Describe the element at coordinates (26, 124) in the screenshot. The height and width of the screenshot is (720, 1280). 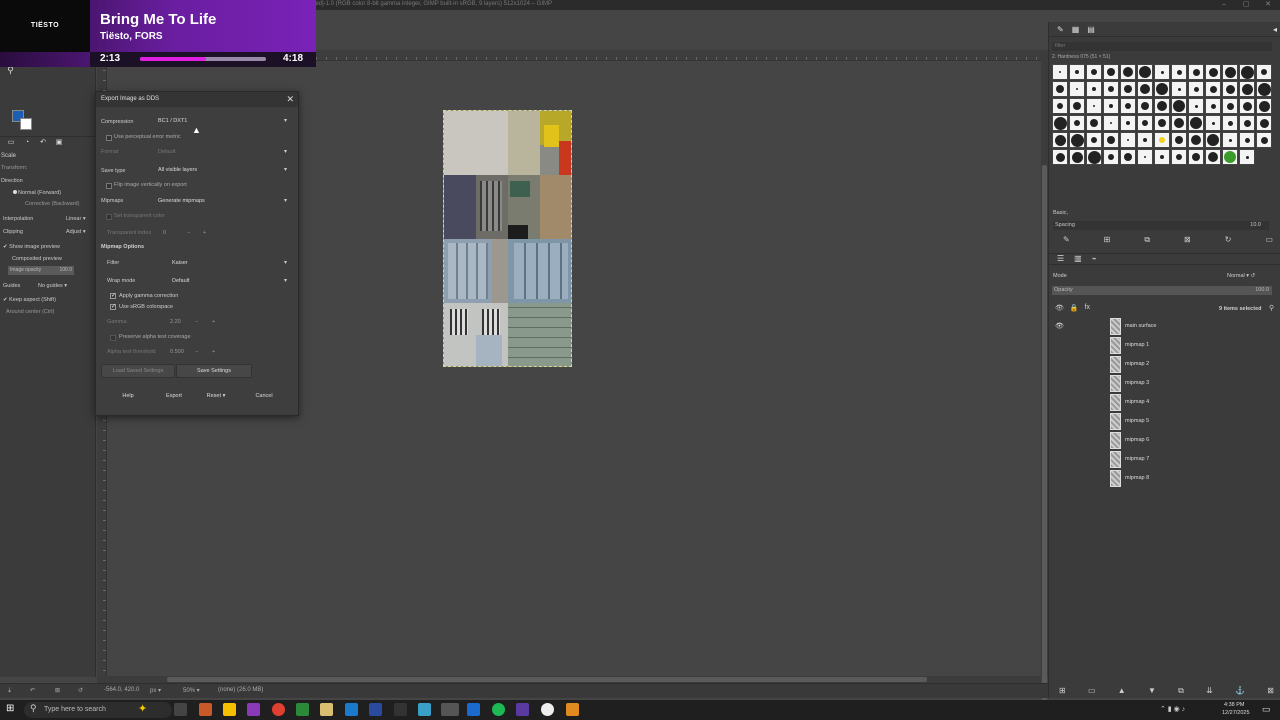
I see `background-color-swatch` at that location.